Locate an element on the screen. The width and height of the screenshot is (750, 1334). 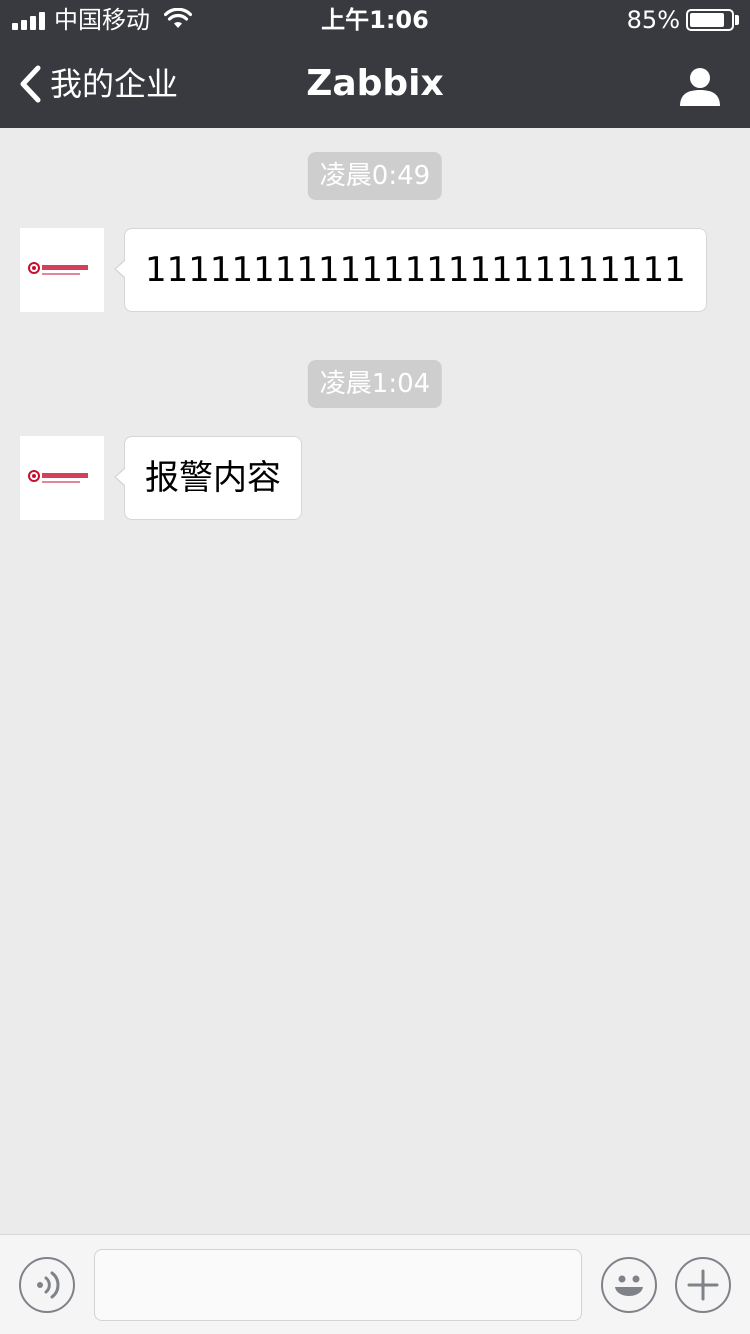
plus-icon is located at coordinates (703, 1285).